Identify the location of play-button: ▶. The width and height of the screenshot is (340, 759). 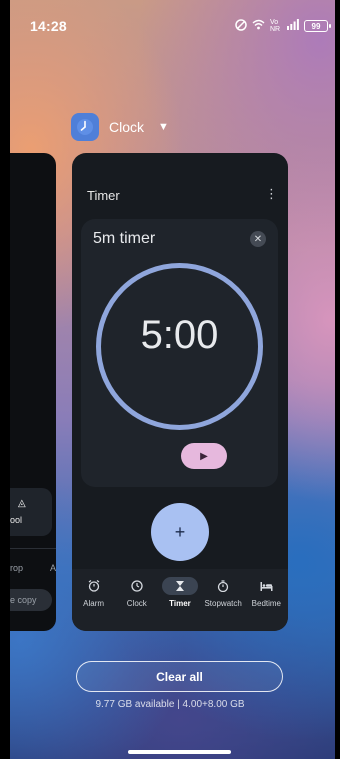
(204, 456).